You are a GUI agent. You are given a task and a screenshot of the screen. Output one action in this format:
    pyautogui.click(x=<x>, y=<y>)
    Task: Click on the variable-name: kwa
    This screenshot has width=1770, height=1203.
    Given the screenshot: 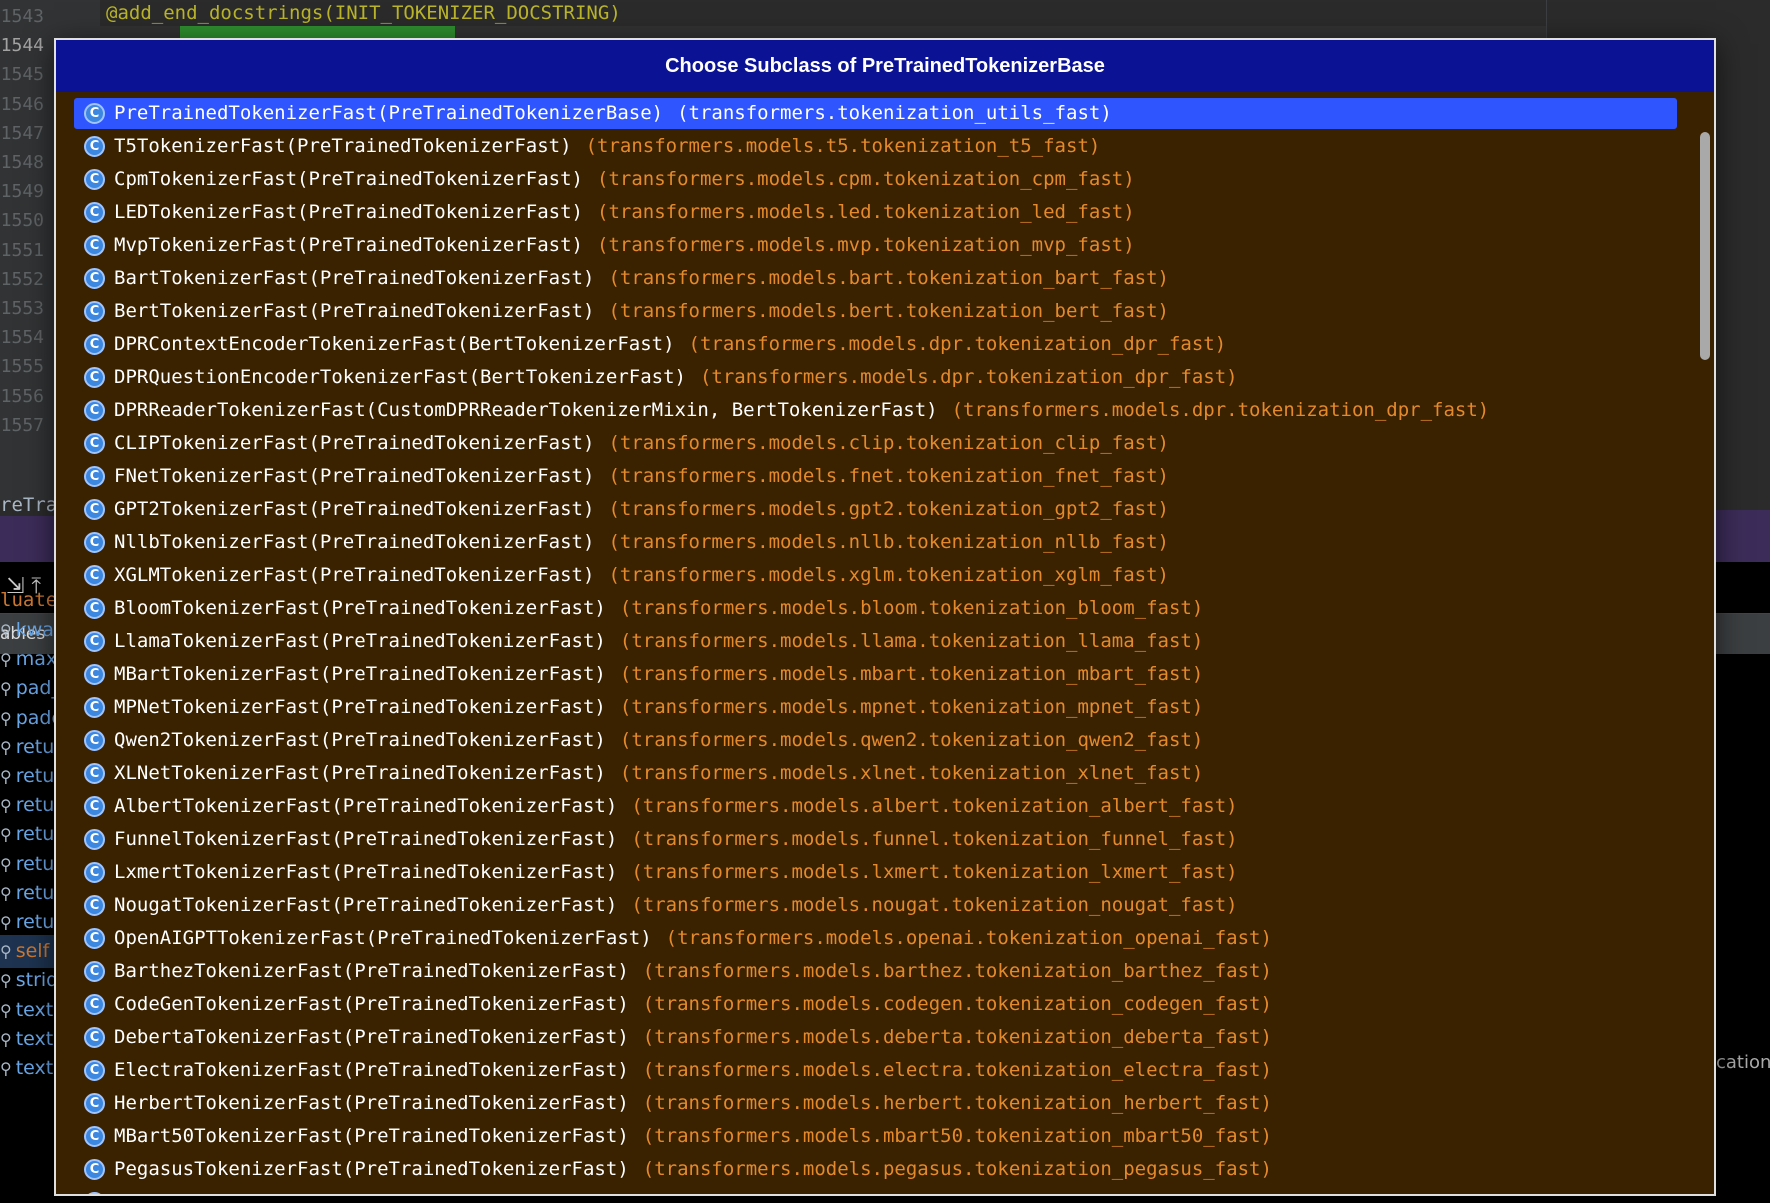 What is the action you would take?
    pyautogui.click(x=34, y=630)
    